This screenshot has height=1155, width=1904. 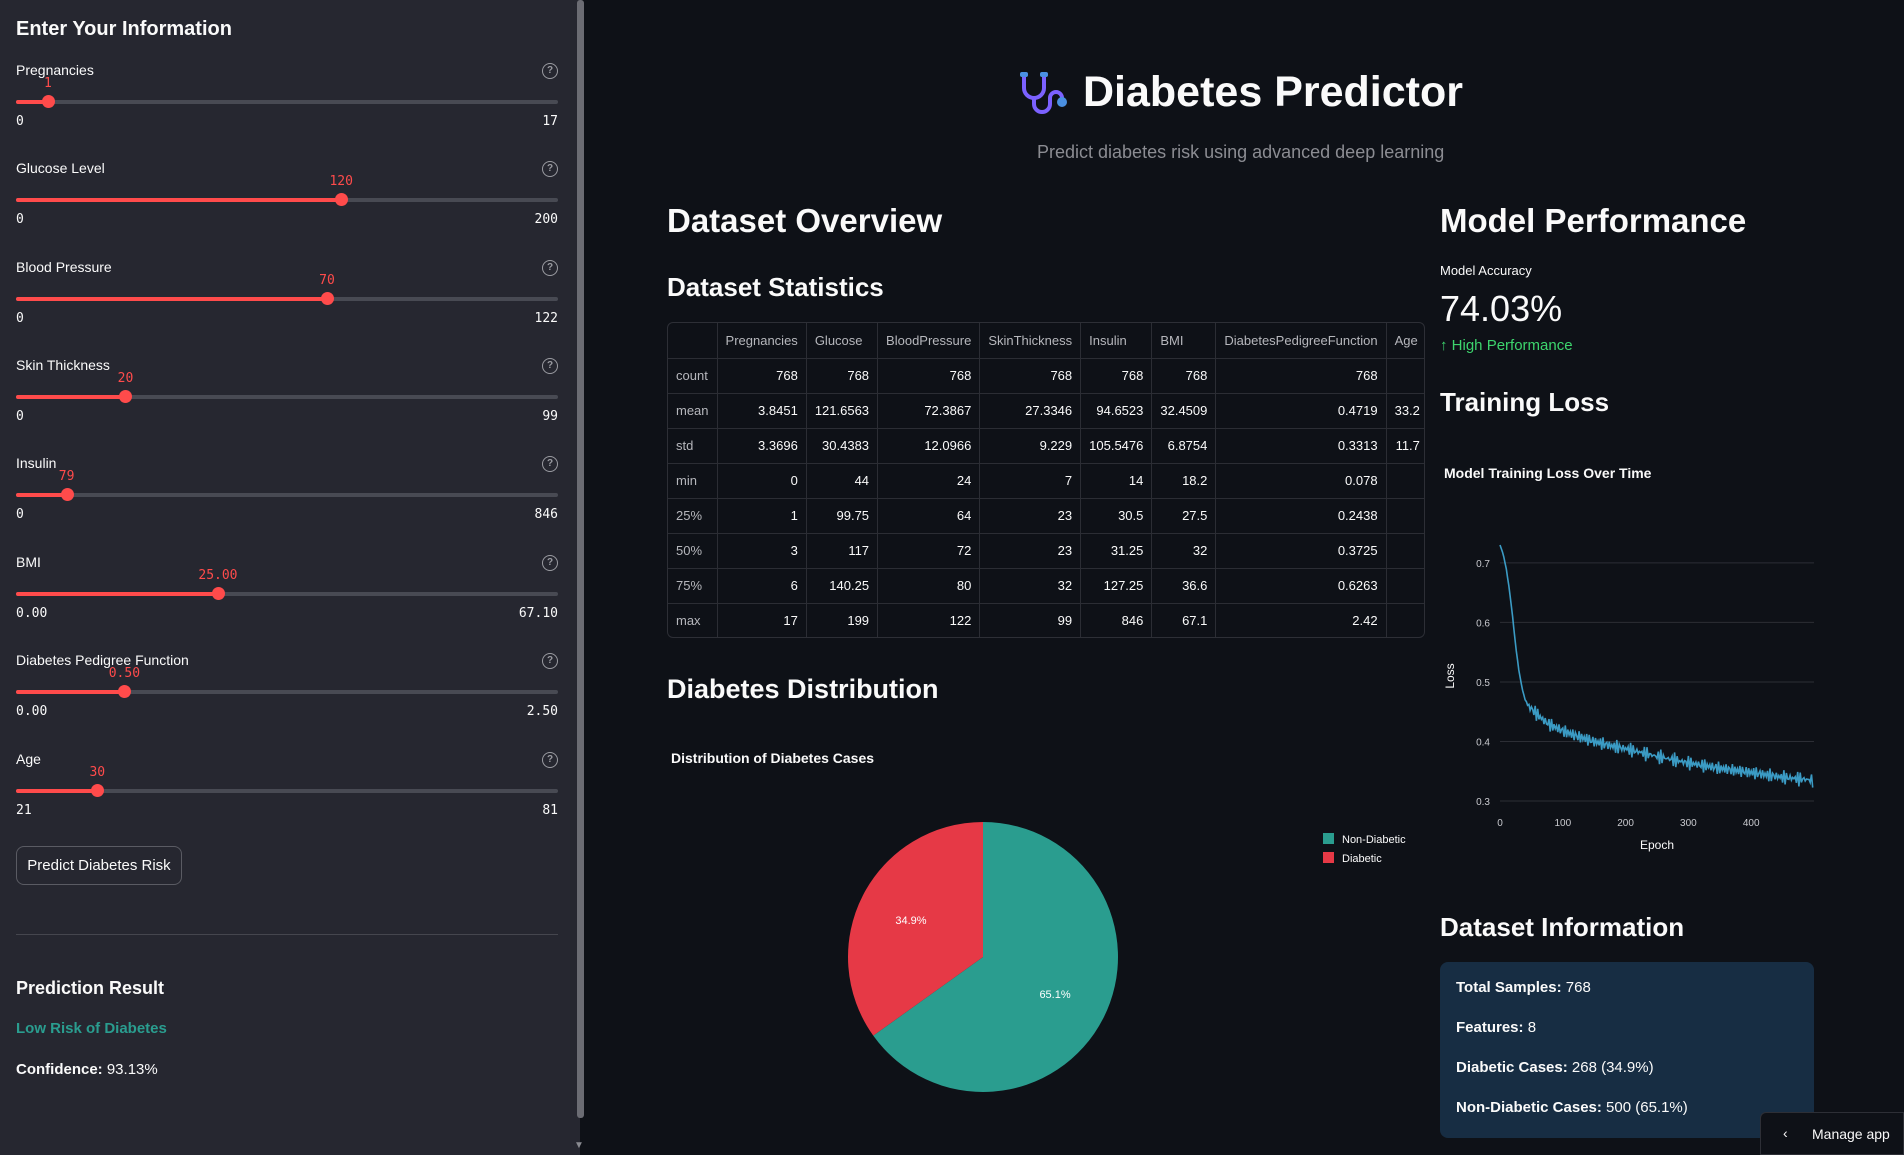 I want to click on info-value: 768, so click(x=1578, y=987).